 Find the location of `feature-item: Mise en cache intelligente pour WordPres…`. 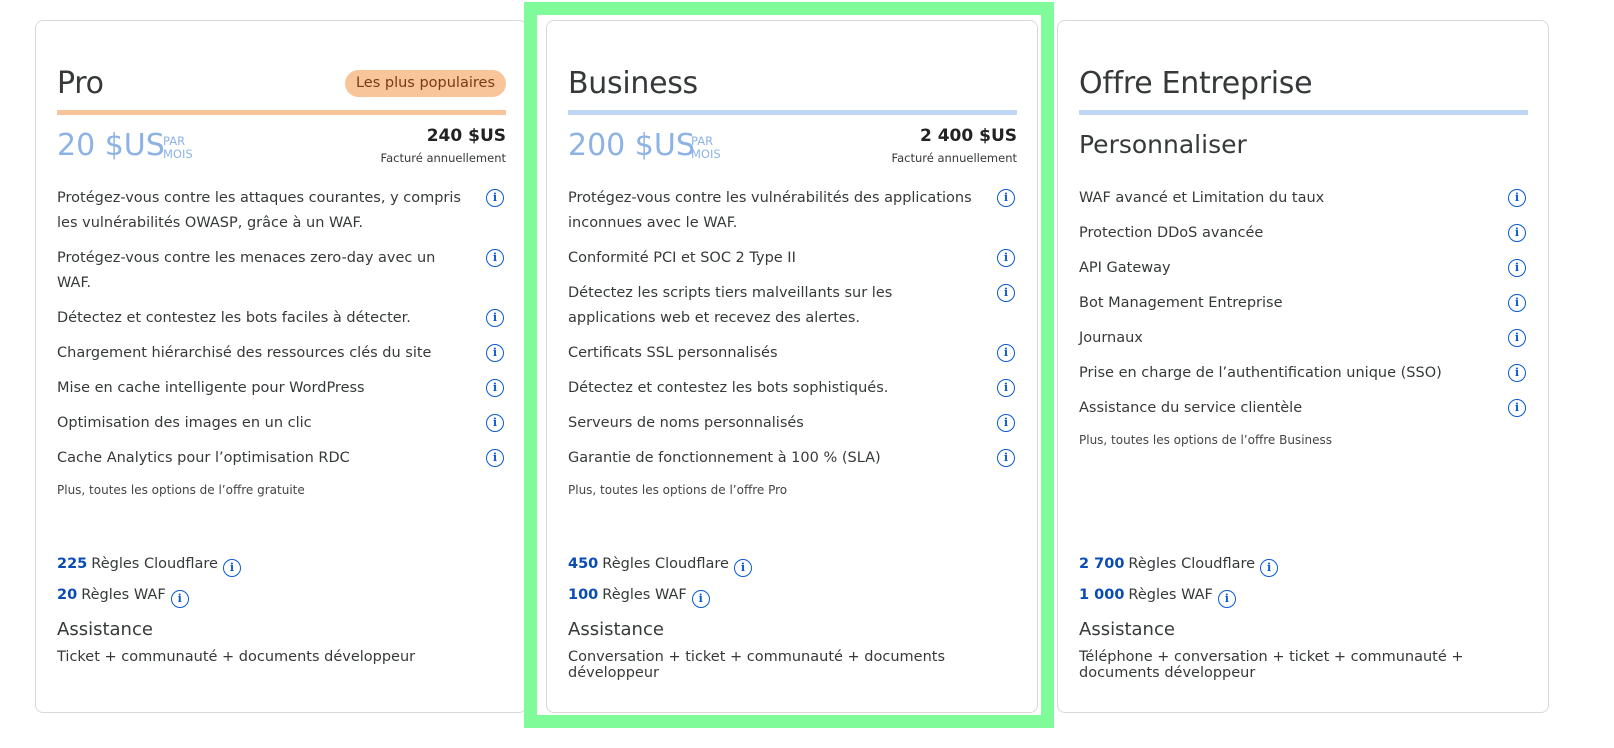

feature-item: Mise en cache intelligente pour WordPres… is located at coordinates (281, 388).